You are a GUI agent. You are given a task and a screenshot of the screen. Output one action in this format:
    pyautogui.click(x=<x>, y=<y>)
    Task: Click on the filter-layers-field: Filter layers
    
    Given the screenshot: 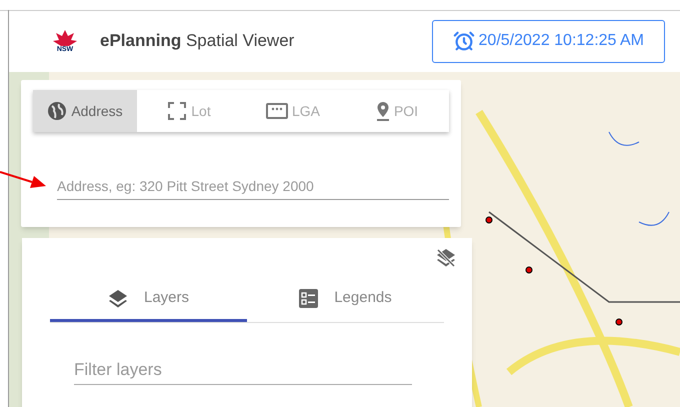 What is the action you would take?
    pyautogui.click(x=243, y=370)
    